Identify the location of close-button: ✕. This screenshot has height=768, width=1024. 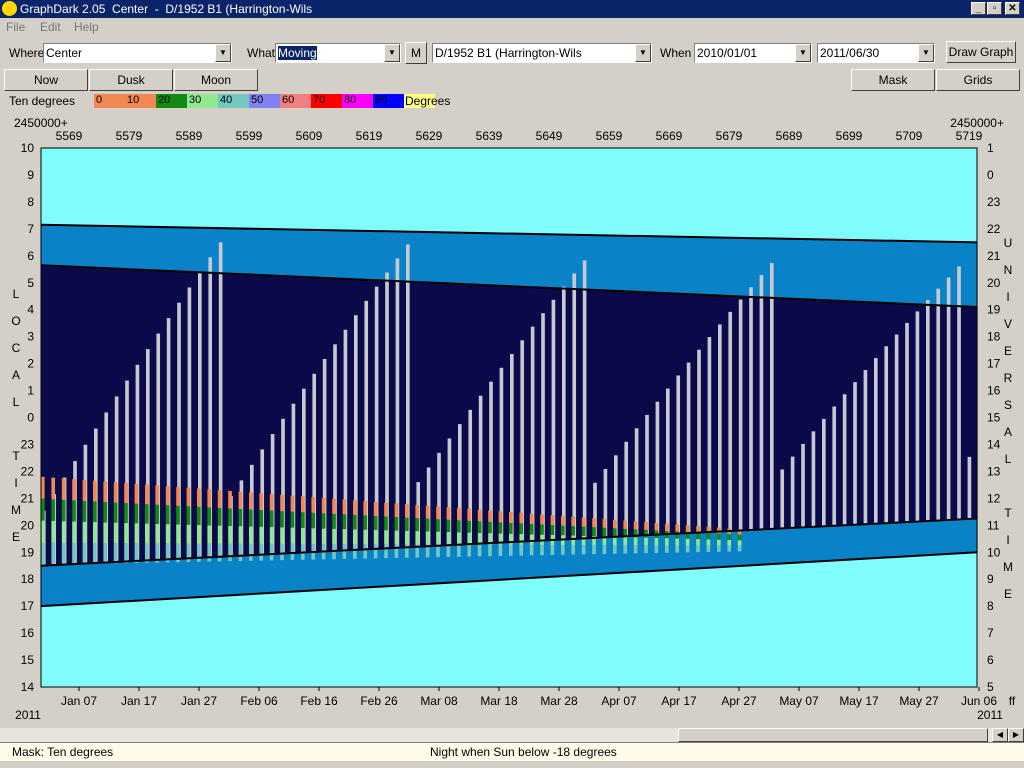
(1012, 8).